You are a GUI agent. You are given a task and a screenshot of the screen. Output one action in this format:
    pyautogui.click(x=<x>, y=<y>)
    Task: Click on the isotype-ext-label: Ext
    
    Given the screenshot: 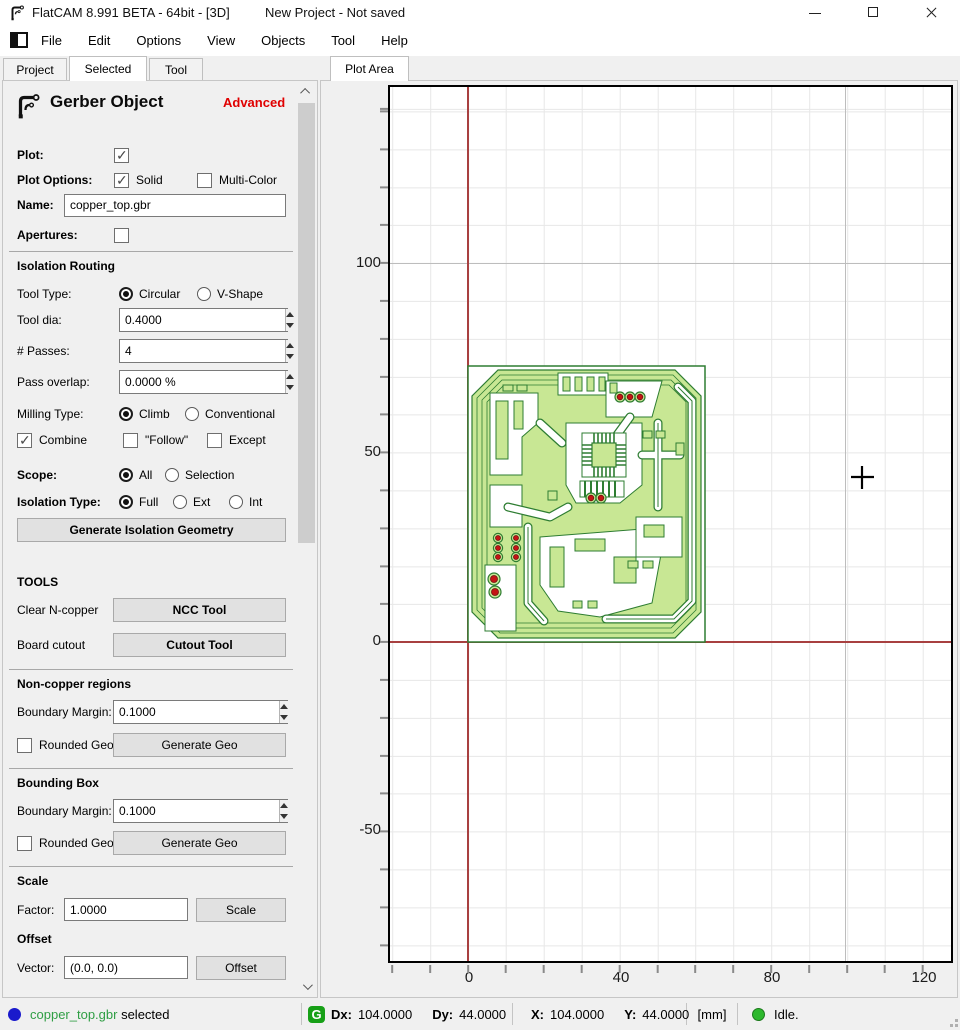 What is the action you would take?
    pyautogui.click(x=202, y=502)
    